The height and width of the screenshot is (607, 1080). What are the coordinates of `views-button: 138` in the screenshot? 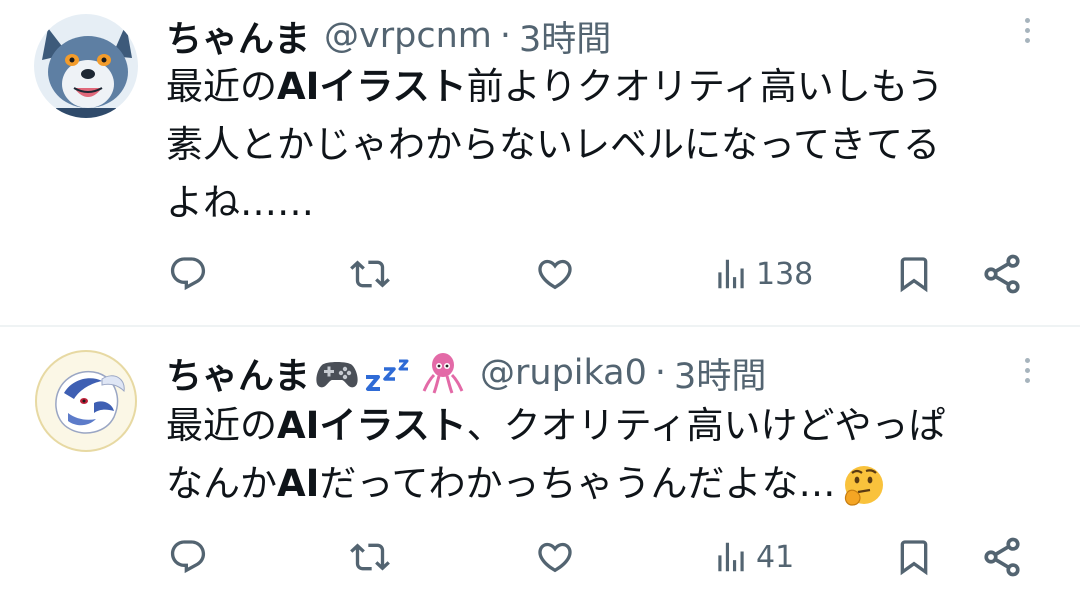 It's located at (762, 274).